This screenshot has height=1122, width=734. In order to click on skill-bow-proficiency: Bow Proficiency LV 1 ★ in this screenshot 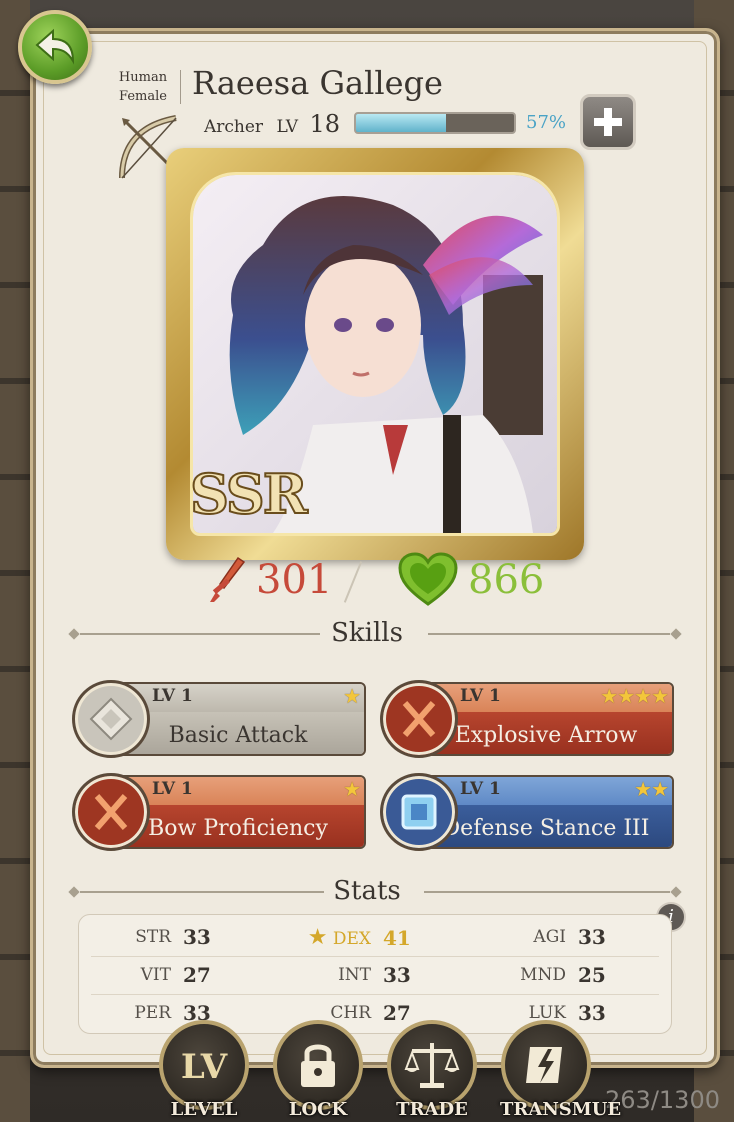, I will do `click(219, 812)`.